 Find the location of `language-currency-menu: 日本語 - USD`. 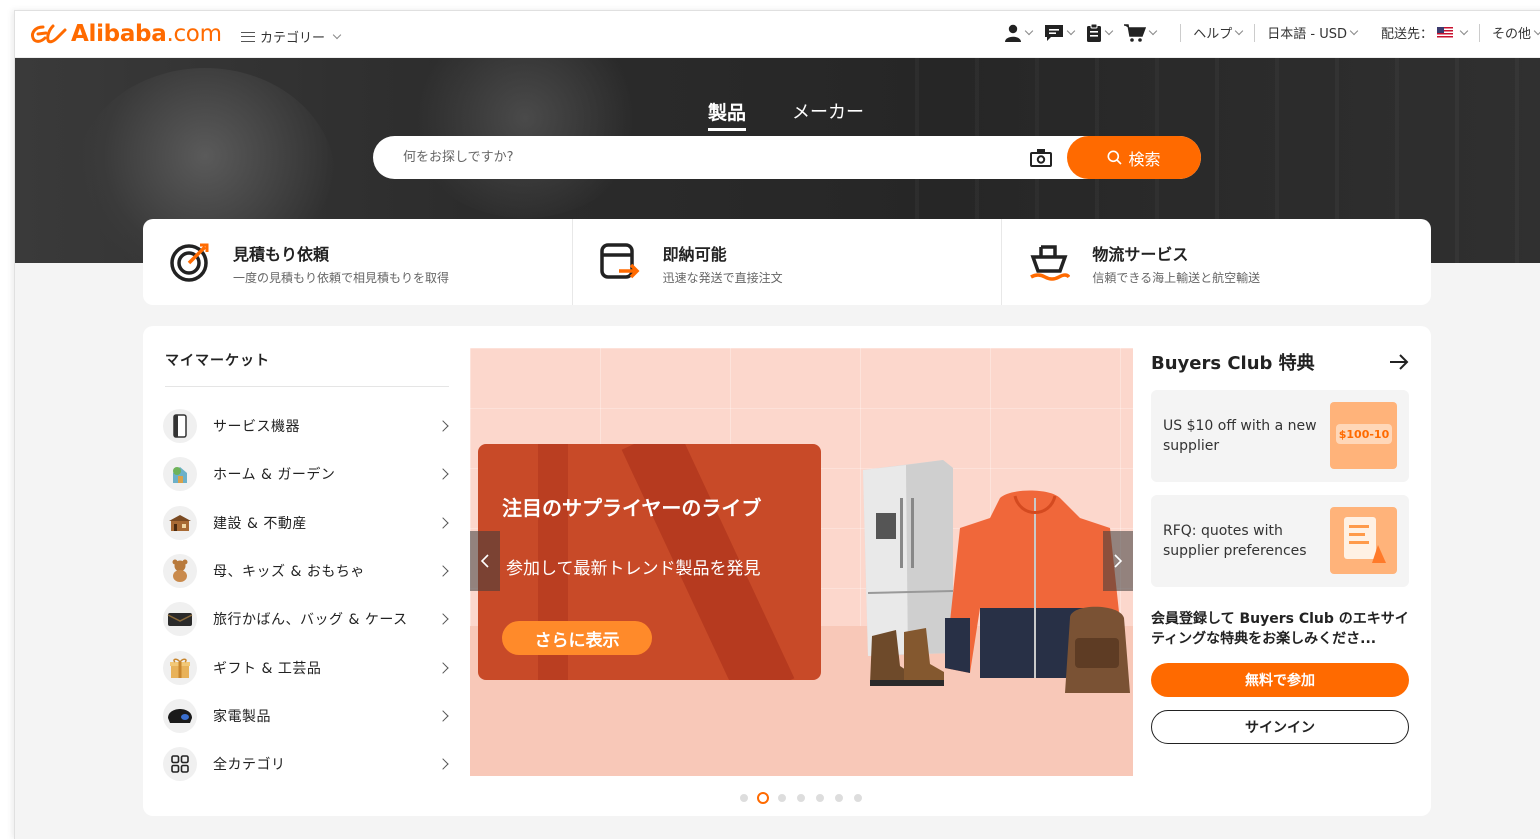

language-currency-menu: 日本語 - USD is located at coordinates (1313, 32).